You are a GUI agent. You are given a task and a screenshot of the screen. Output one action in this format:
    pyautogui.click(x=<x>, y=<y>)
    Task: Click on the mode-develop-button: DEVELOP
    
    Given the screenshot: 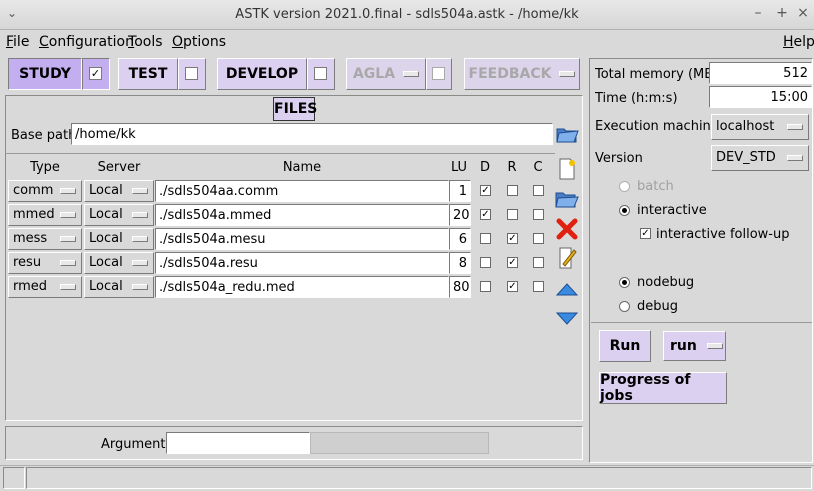 What is the action you would take?
    pyautogui.click(x=262, y=74)
    